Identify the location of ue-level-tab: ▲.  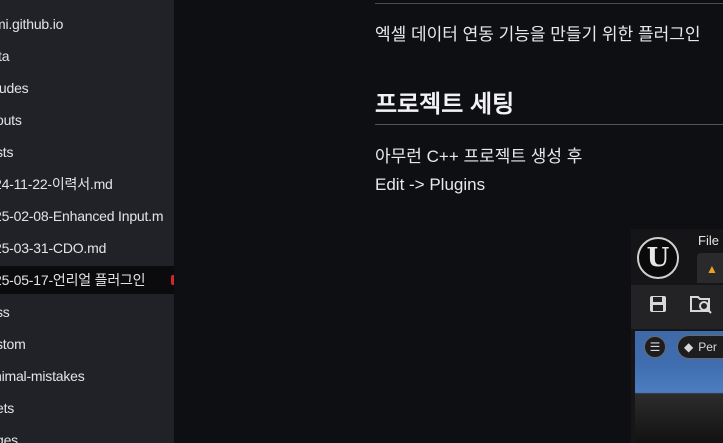
(710, 268).